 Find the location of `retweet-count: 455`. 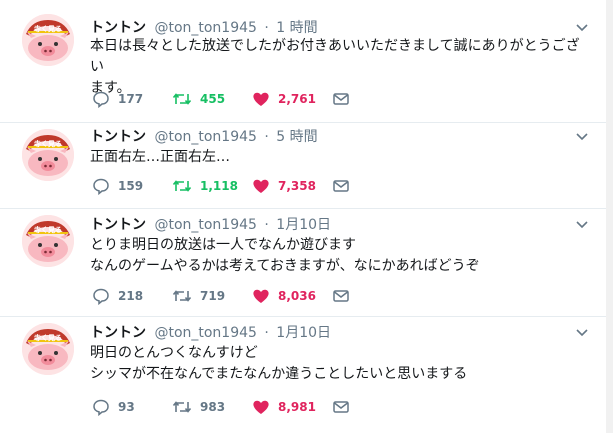

retweet-count: 455 is located at coordinates (213, 99).